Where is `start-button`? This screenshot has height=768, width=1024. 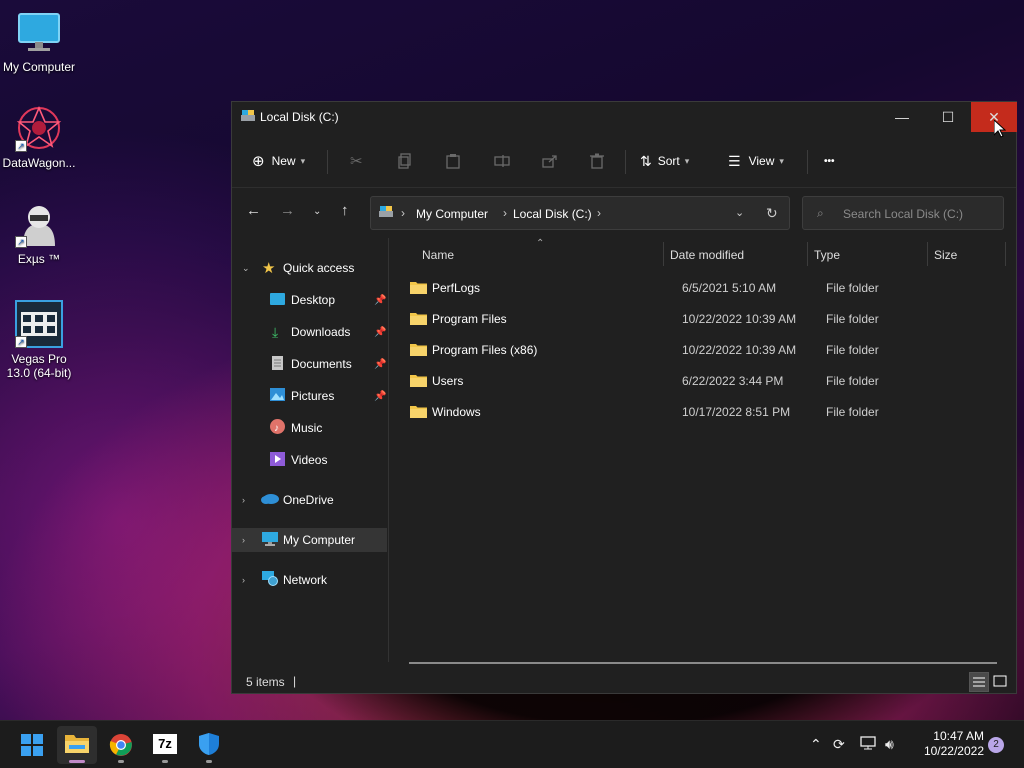 start-button is located at coordinates (32, 745).